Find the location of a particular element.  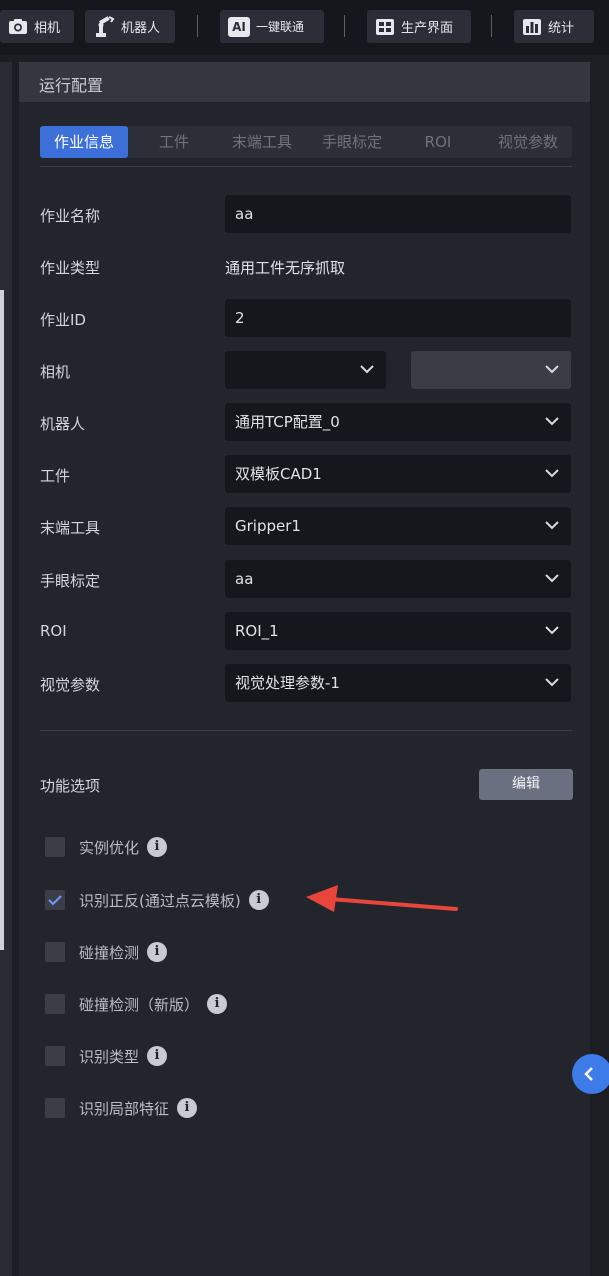

roi-select-value: ROI_1 is located at coordinates (257, 631).